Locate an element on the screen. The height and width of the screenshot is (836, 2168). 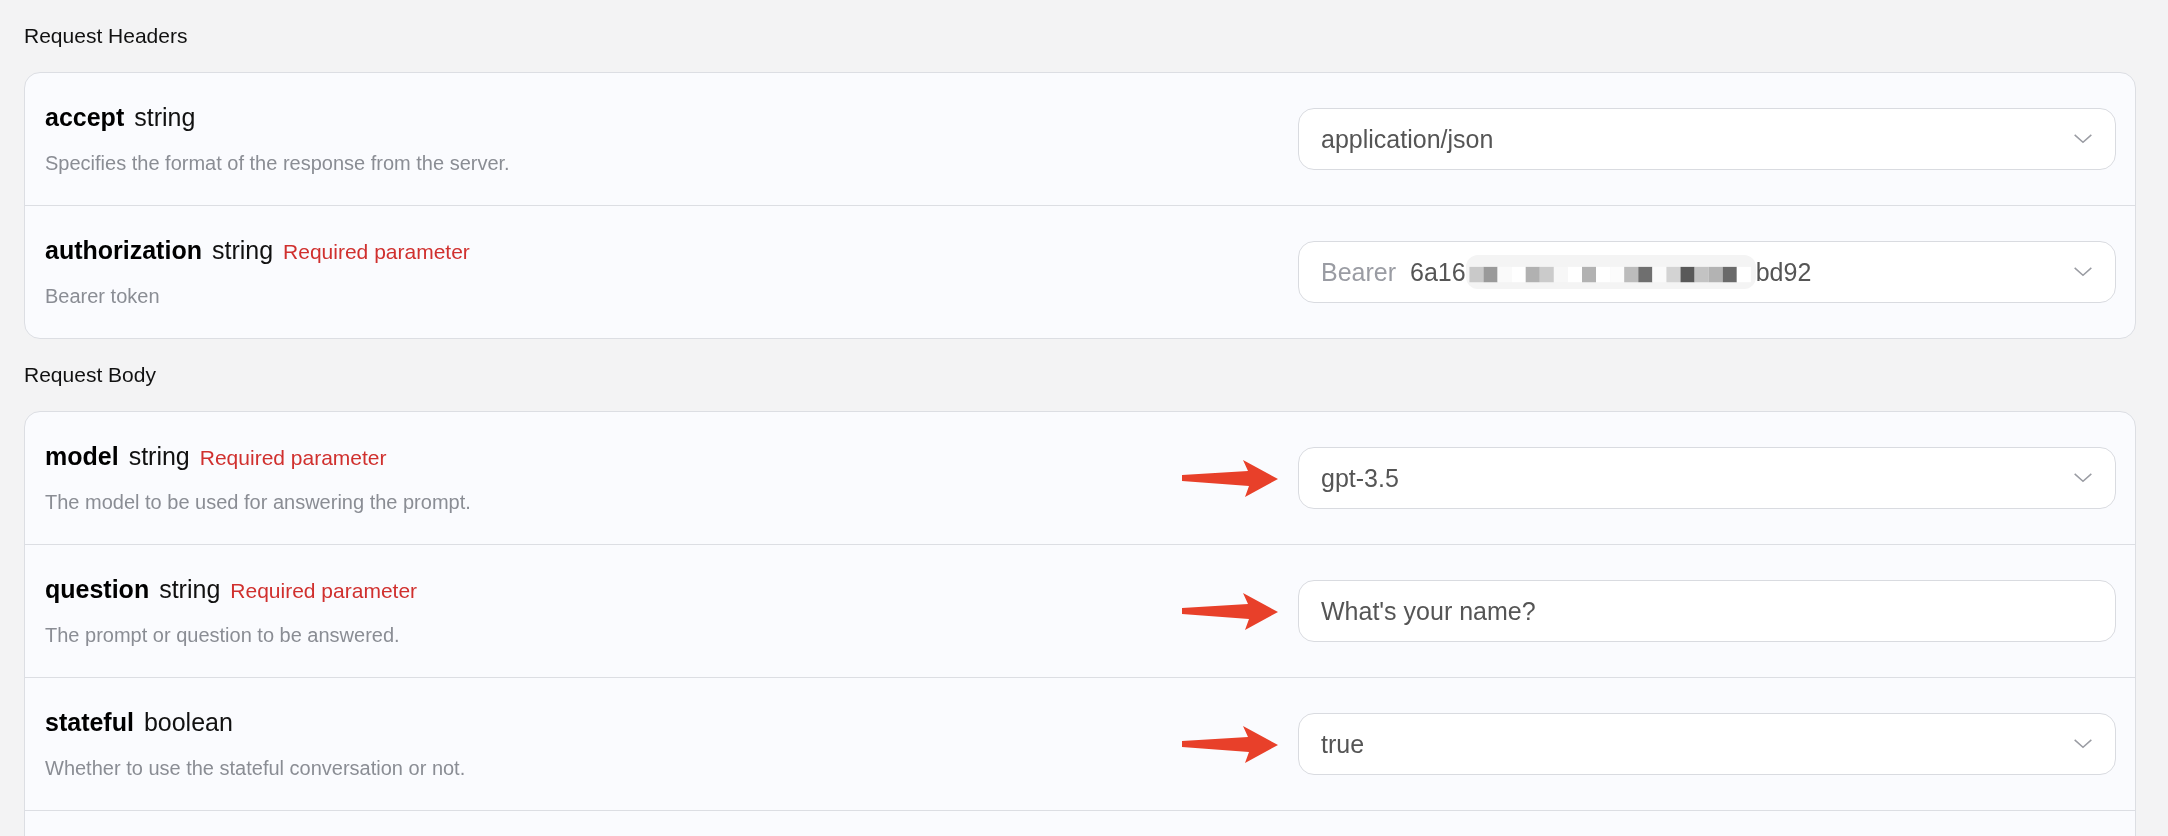
select-field: true is located at coordinates (1707, 744).